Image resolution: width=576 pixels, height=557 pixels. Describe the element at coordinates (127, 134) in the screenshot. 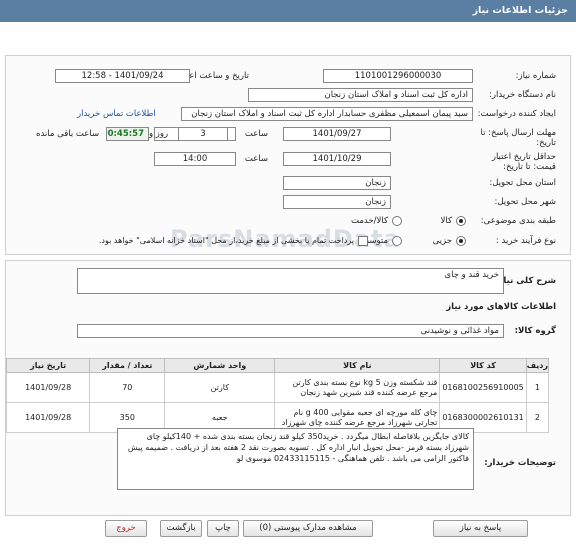

I see `remaining-time-field: 00:45:57` at that location.